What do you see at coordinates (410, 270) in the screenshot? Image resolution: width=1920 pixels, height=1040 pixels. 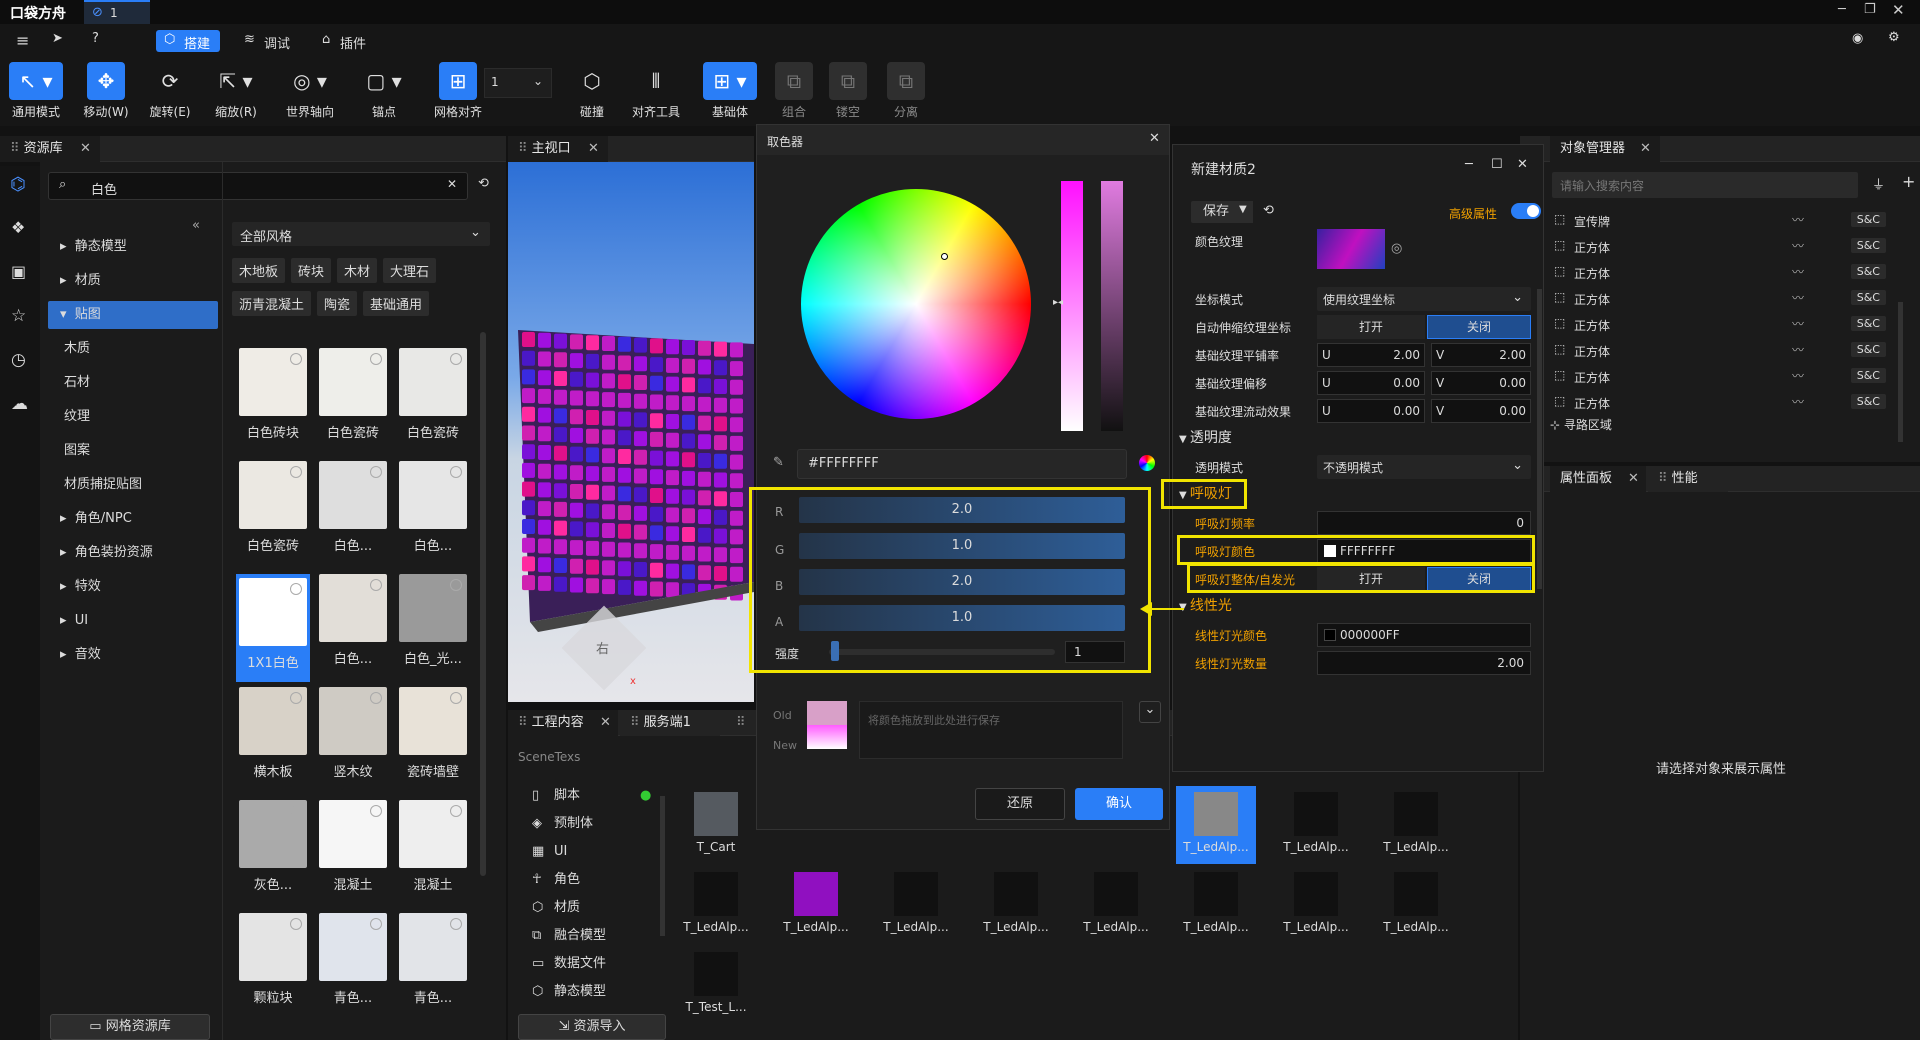 I see `tag-chip: 大理石` at bounding box center [410, 270].